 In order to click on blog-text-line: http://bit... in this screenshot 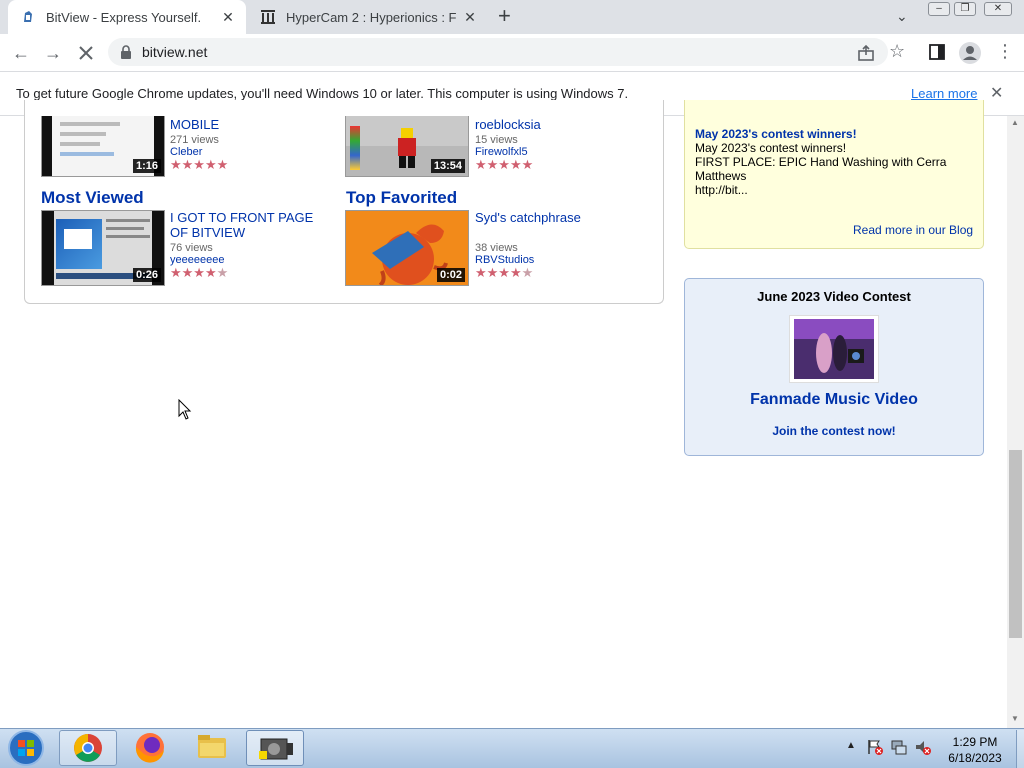, I will do `click(721, 190)`.